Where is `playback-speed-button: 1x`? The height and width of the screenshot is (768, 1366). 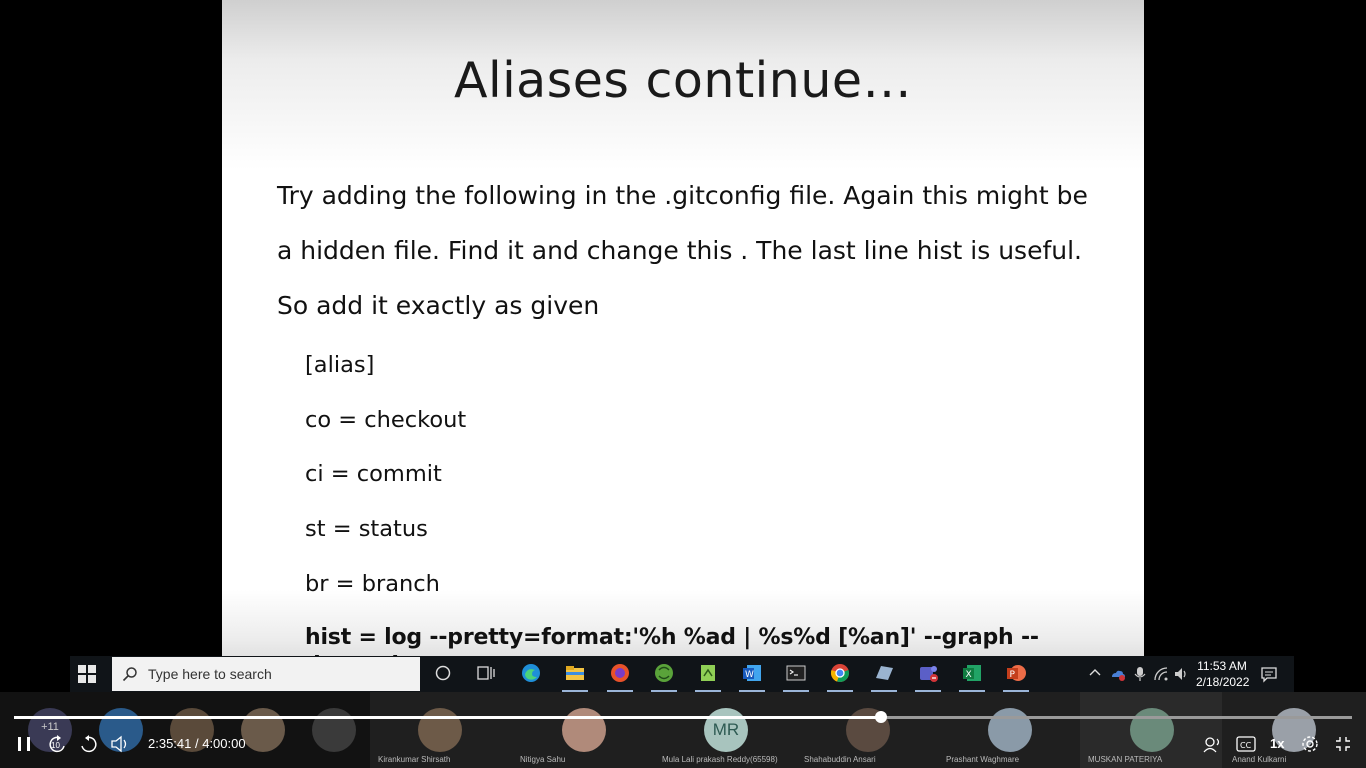
playback-speed-button: 1x is located at coordinates (1277, 743).